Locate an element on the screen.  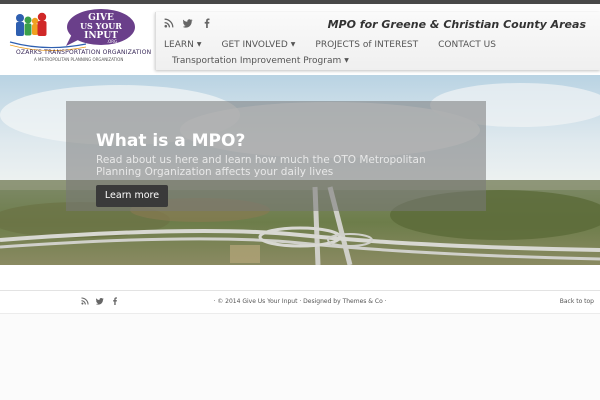
site-tagline: MPO for Greene & Christian County Areas is located at coordinates (456, 24).